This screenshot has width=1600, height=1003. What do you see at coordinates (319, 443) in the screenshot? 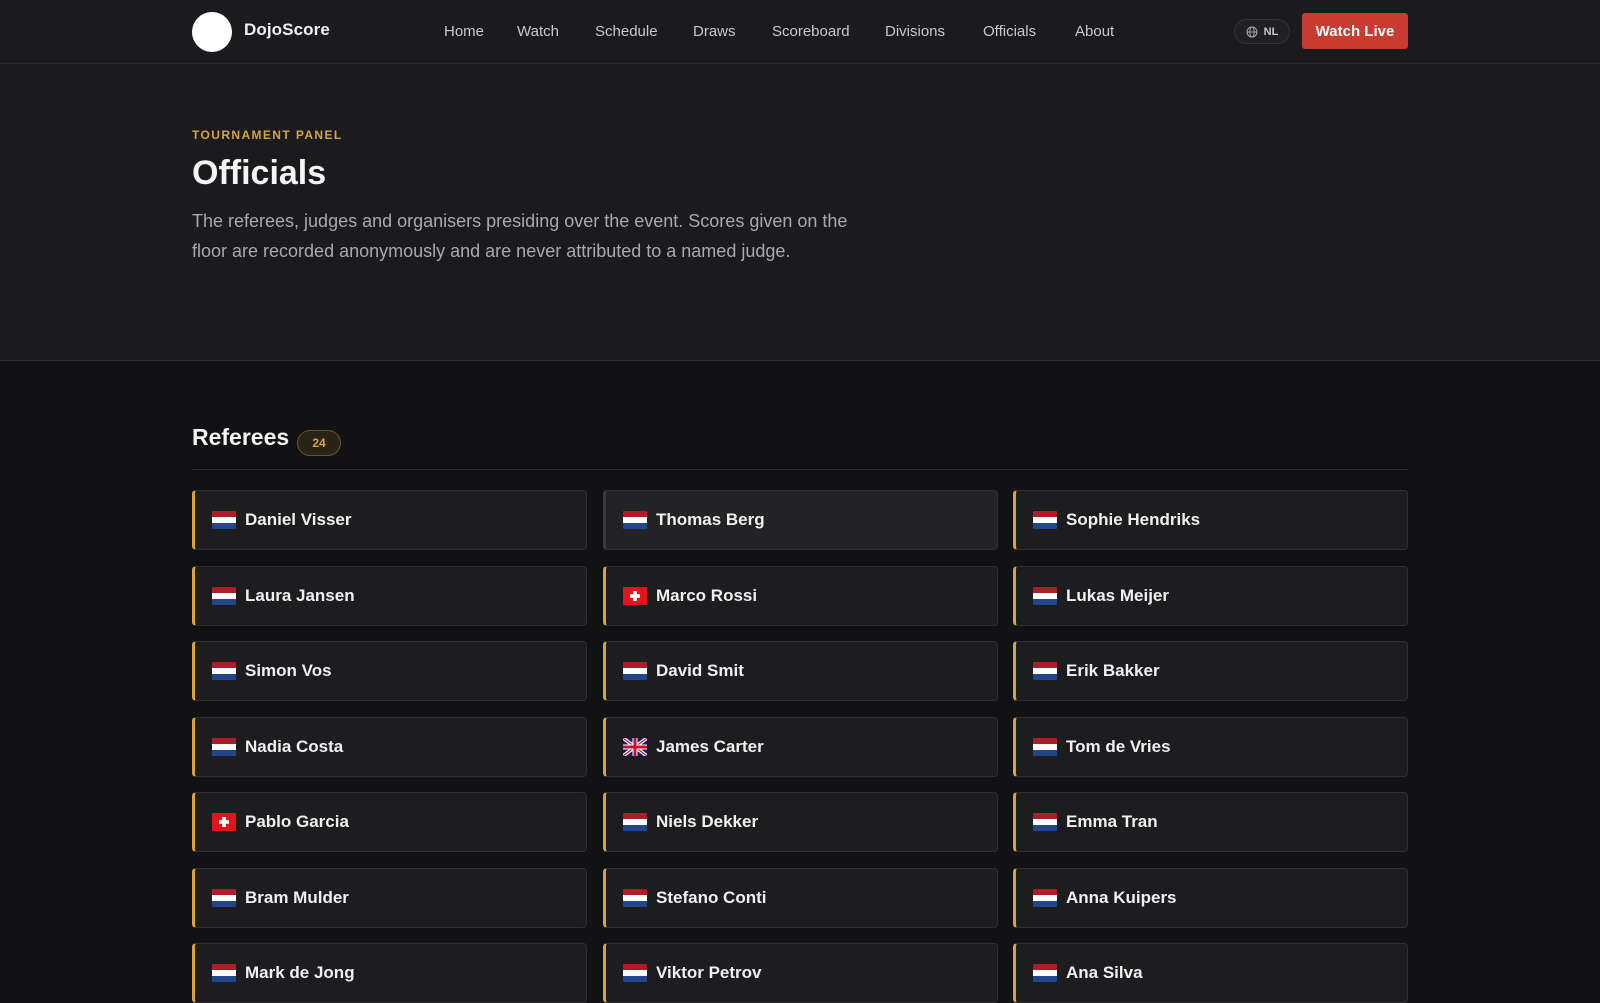
I see `referee-count-badge: 24` at bounding box center [319, 443].